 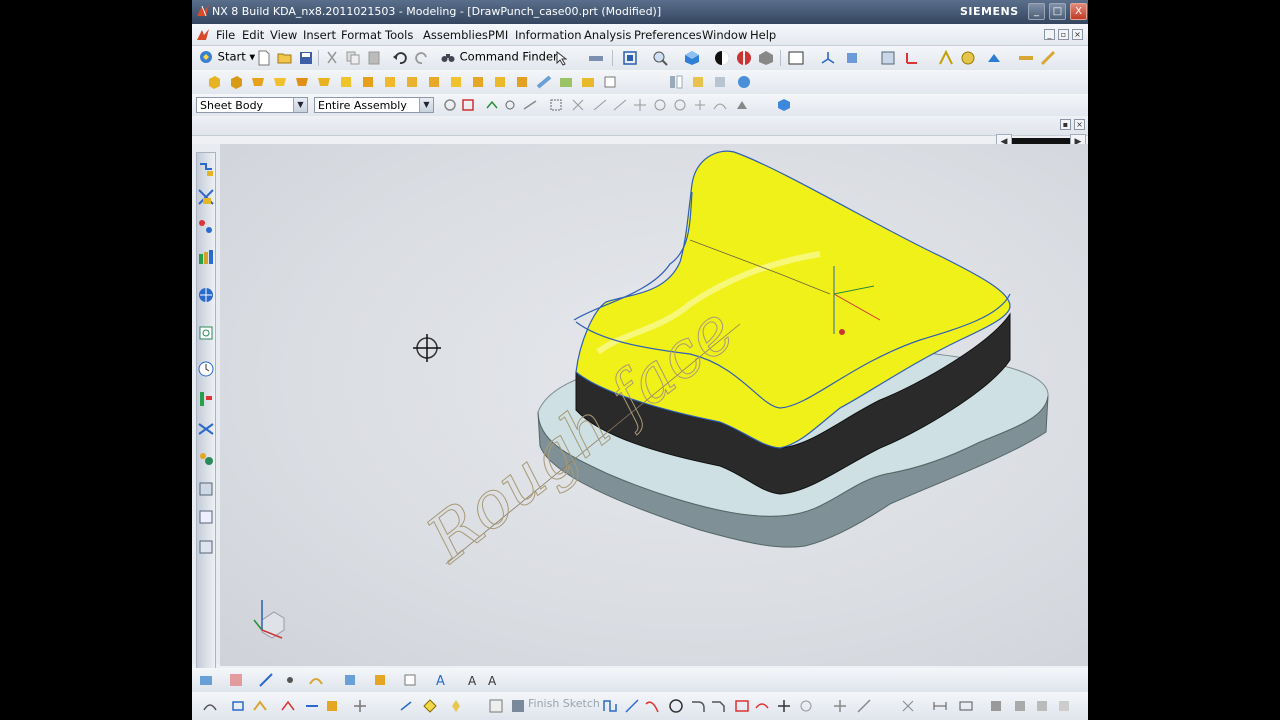 What do you see at coordinates (319, 35) in the screenshot?
I see `menu-insert: Insert` at bounding box center [319, 35].